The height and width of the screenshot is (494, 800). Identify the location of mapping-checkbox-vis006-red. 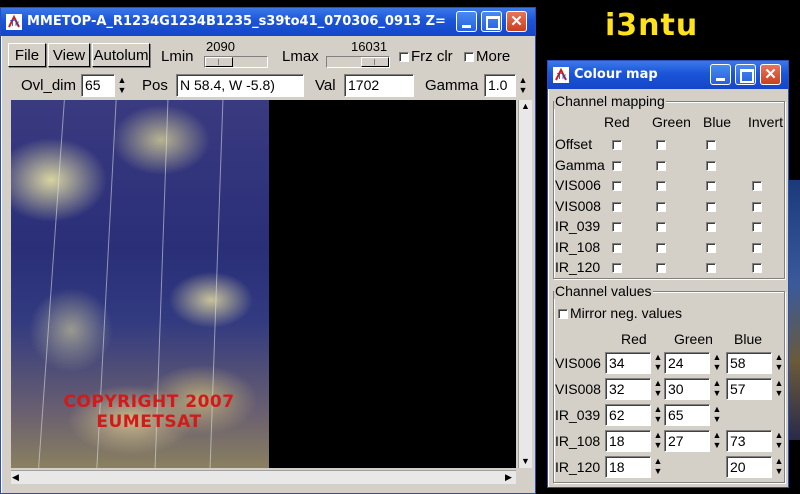
(617, 186).